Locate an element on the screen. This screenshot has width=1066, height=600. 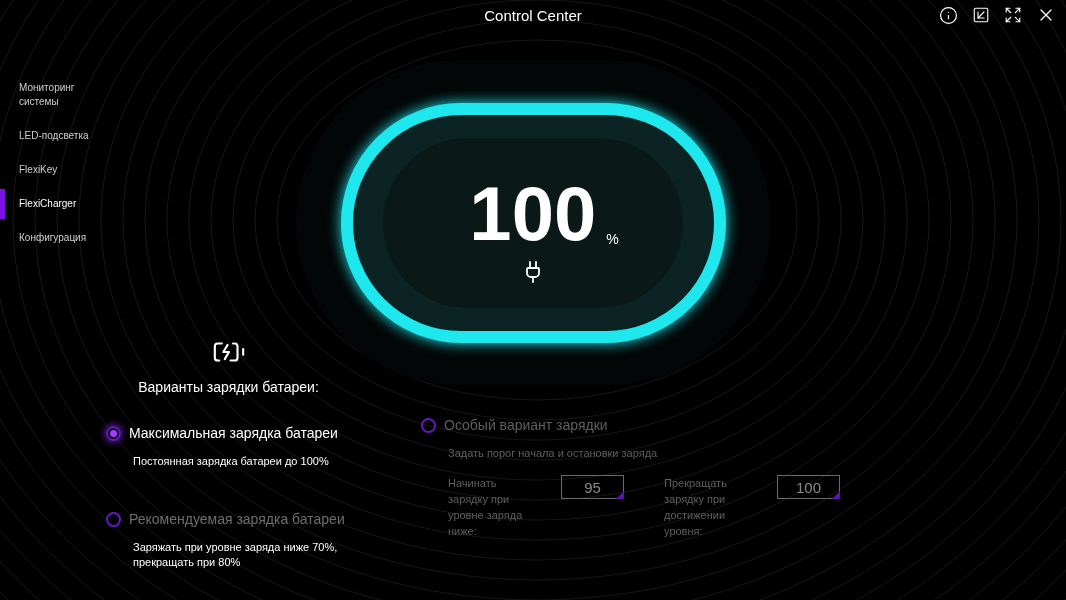
sidebar-item: FlexiCharger is located at coordinates (50, 204).